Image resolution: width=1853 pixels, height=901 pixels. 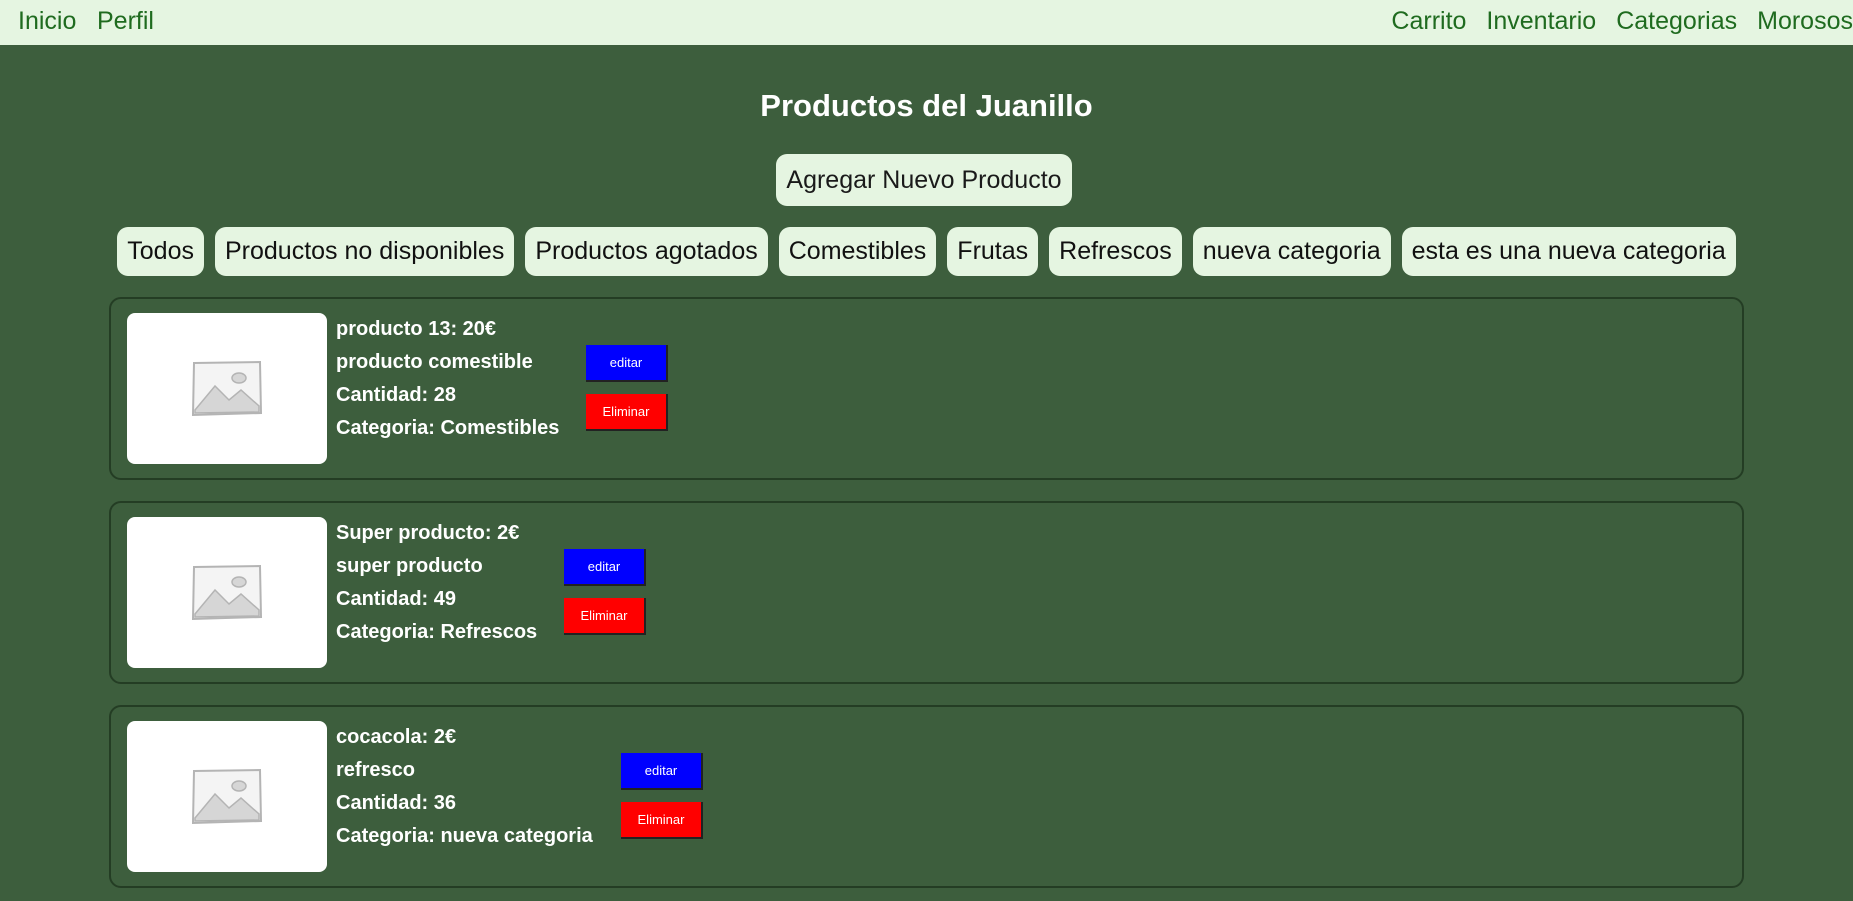 What do you see at coordinates (1291, 251) in the screenshot?
I see `filter-nueva-categoria: nueva categoria` at bounding box center [1291, 251].